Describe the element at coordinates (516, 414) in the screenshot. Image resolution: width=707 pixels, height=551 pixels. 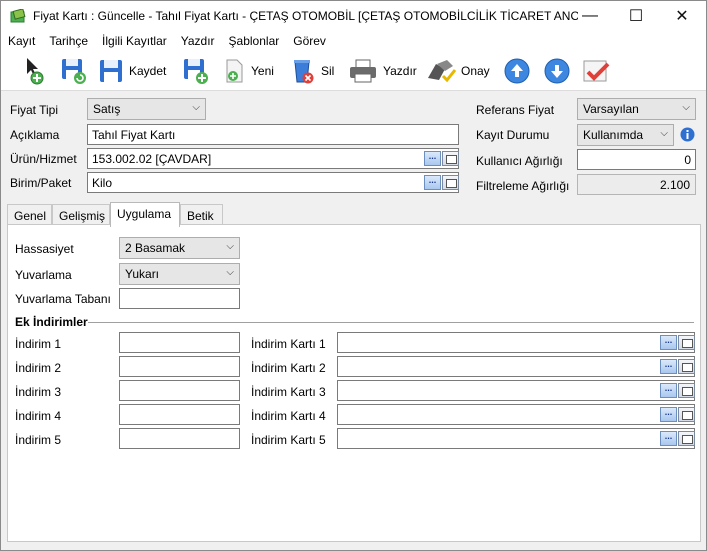
I see `indirim-karti-4-field` at that location.